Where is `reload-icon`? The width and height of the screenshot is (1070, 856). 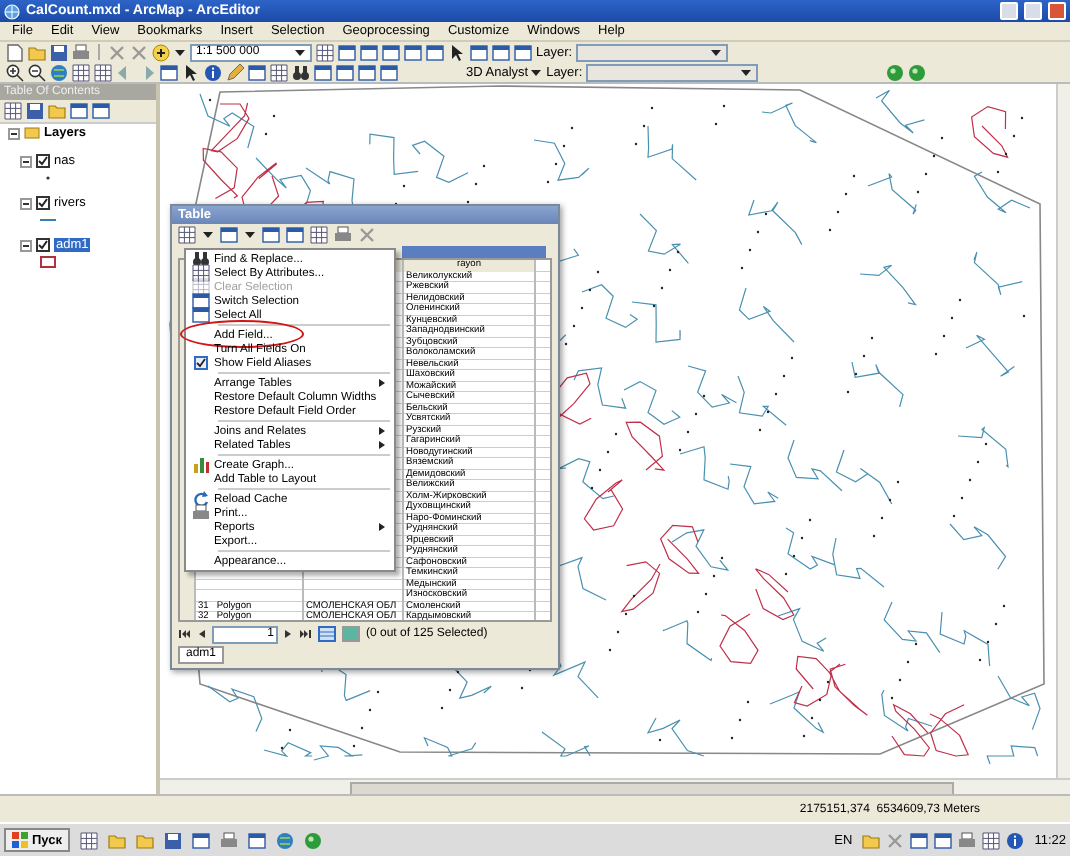 reload-icon is located at coordinates (200, 499).